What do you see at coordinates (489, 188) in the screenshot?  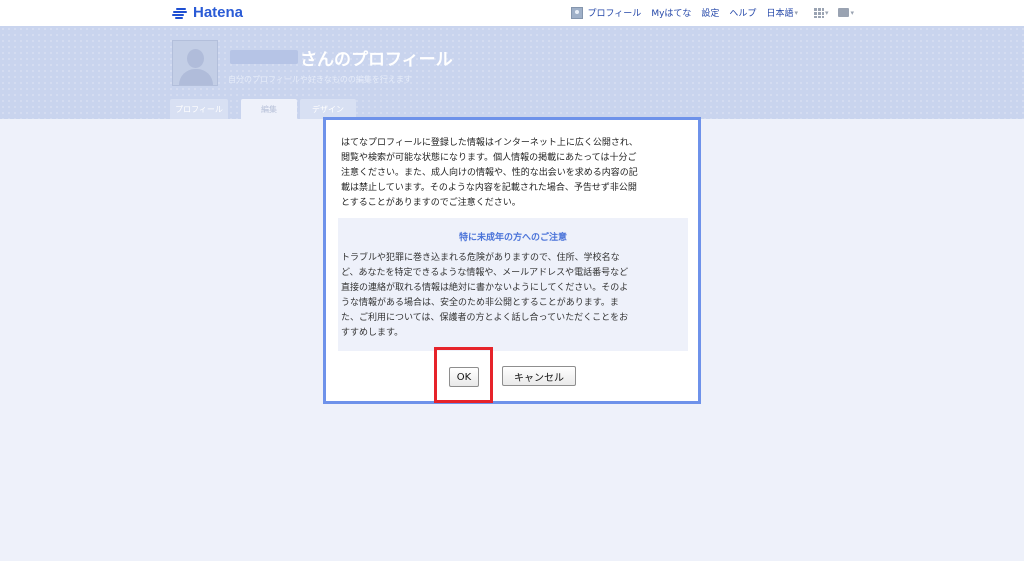 I see `intro-line: 載は禁止しています。そのような内容を記載された場合、予告せず非公開` at bounding box center [489, 188].